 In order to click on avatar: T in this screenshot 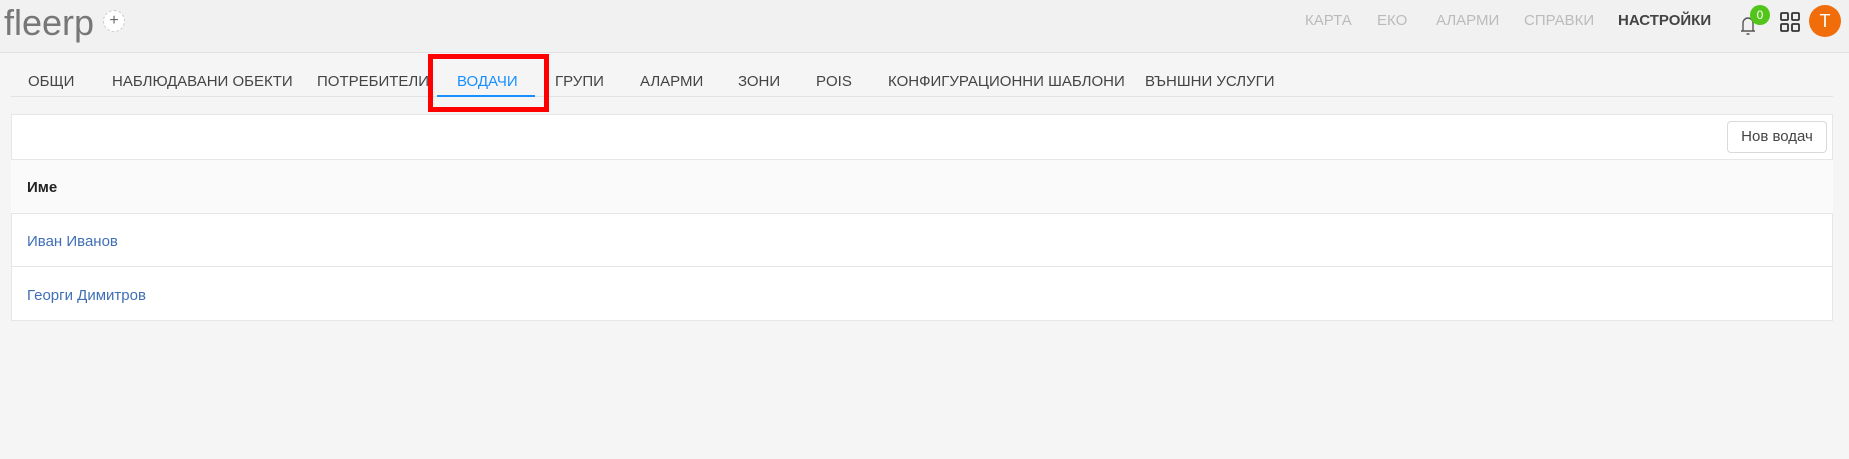, I will do `click(1825, 21)`.